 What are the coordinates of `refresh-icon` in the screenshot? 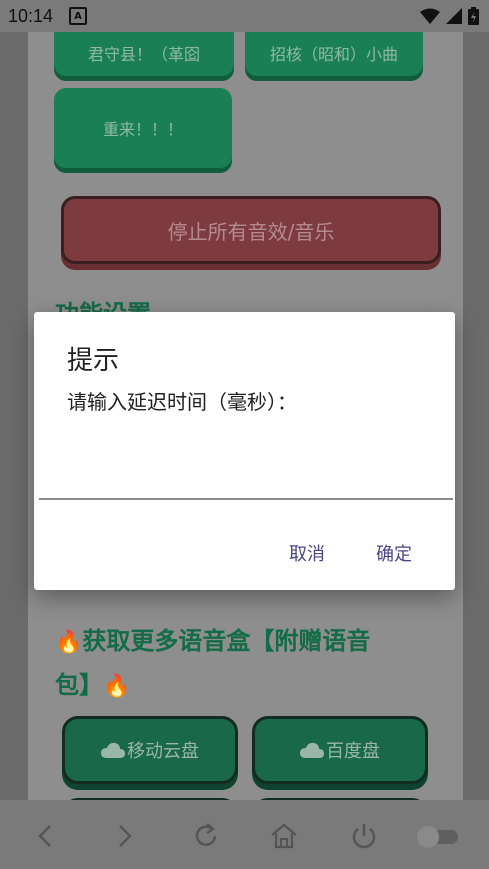 It's located at (206, 836).